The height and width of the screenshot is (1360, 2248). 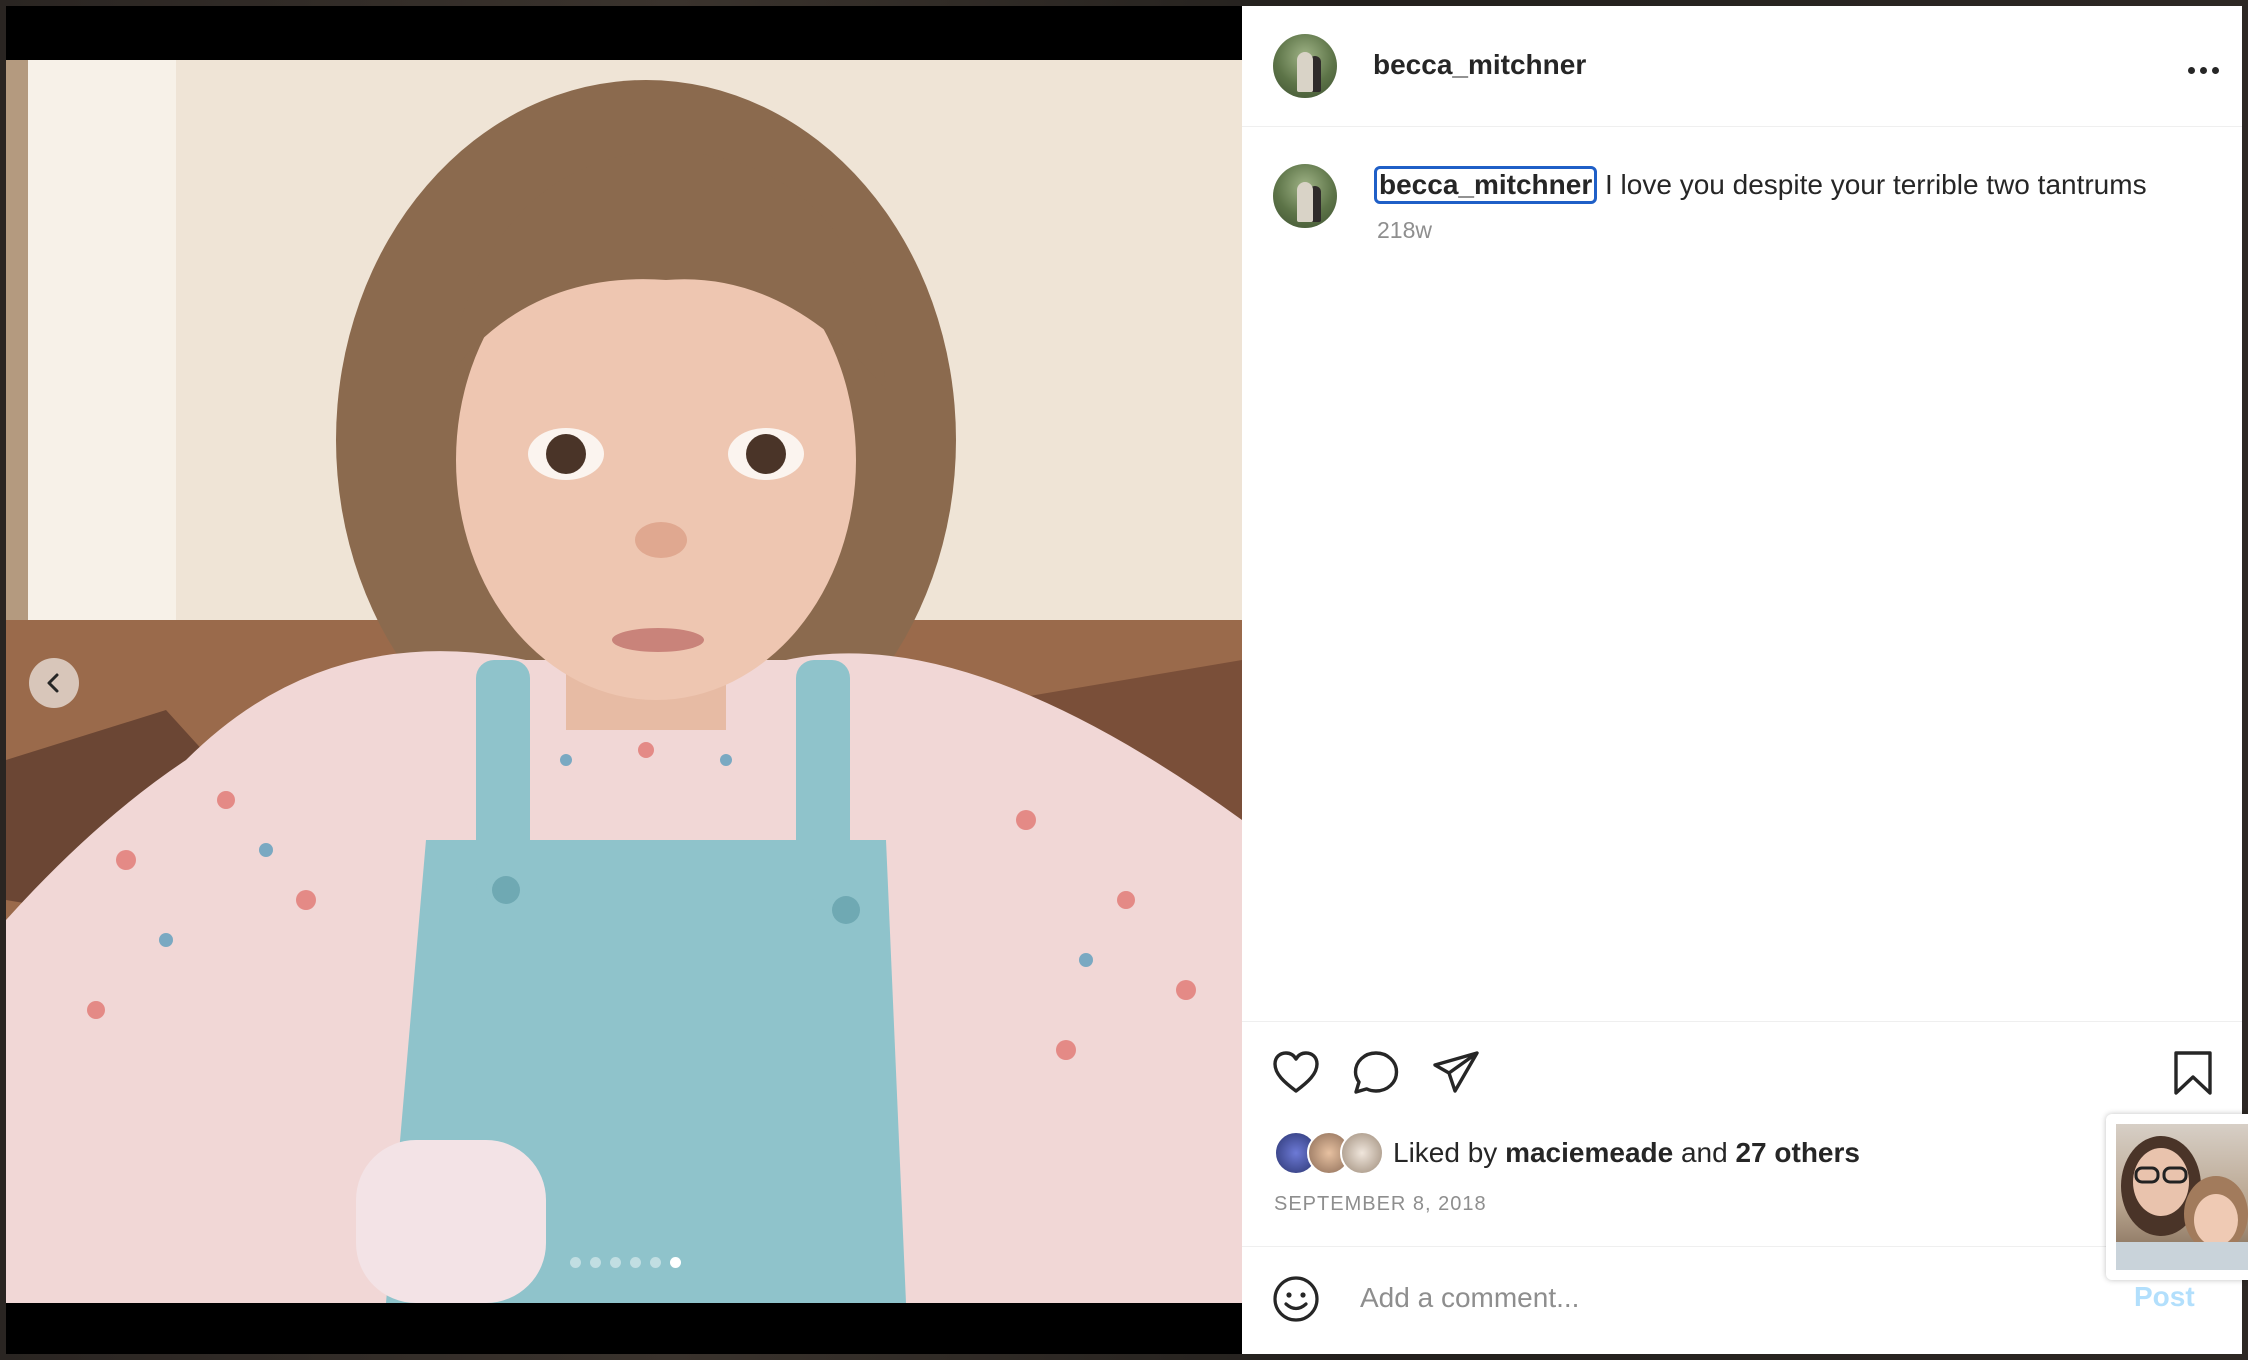 What do you see at coordinates (1376, 1072) in the screenshot?
I see `comment-icon` at bounding box center [1376, 1072].